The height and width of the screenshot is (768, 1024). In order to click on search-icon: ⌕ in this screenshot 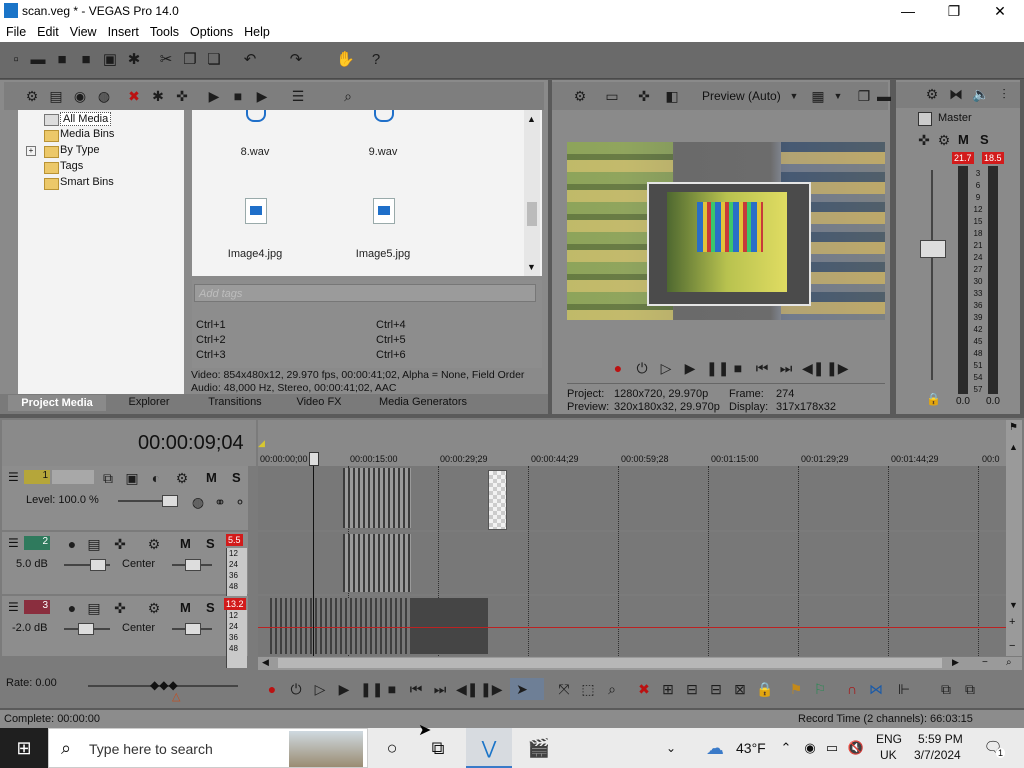, I will do `click(348, 96)`.